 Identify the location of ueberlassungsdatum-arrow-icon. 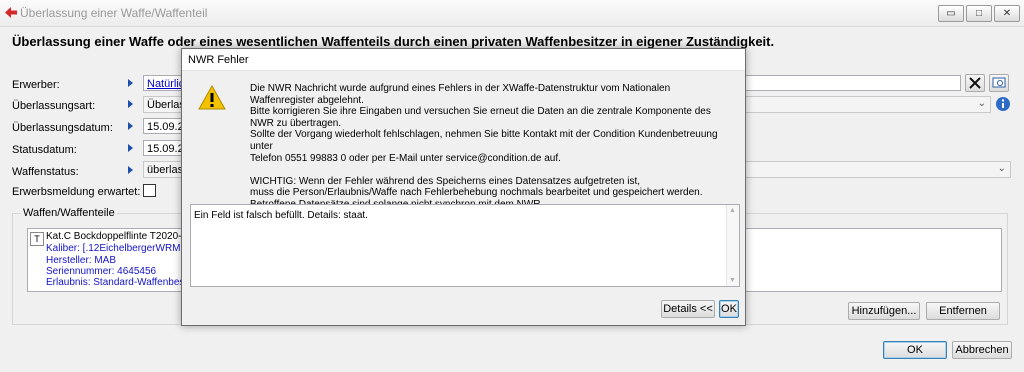
(130, 126).